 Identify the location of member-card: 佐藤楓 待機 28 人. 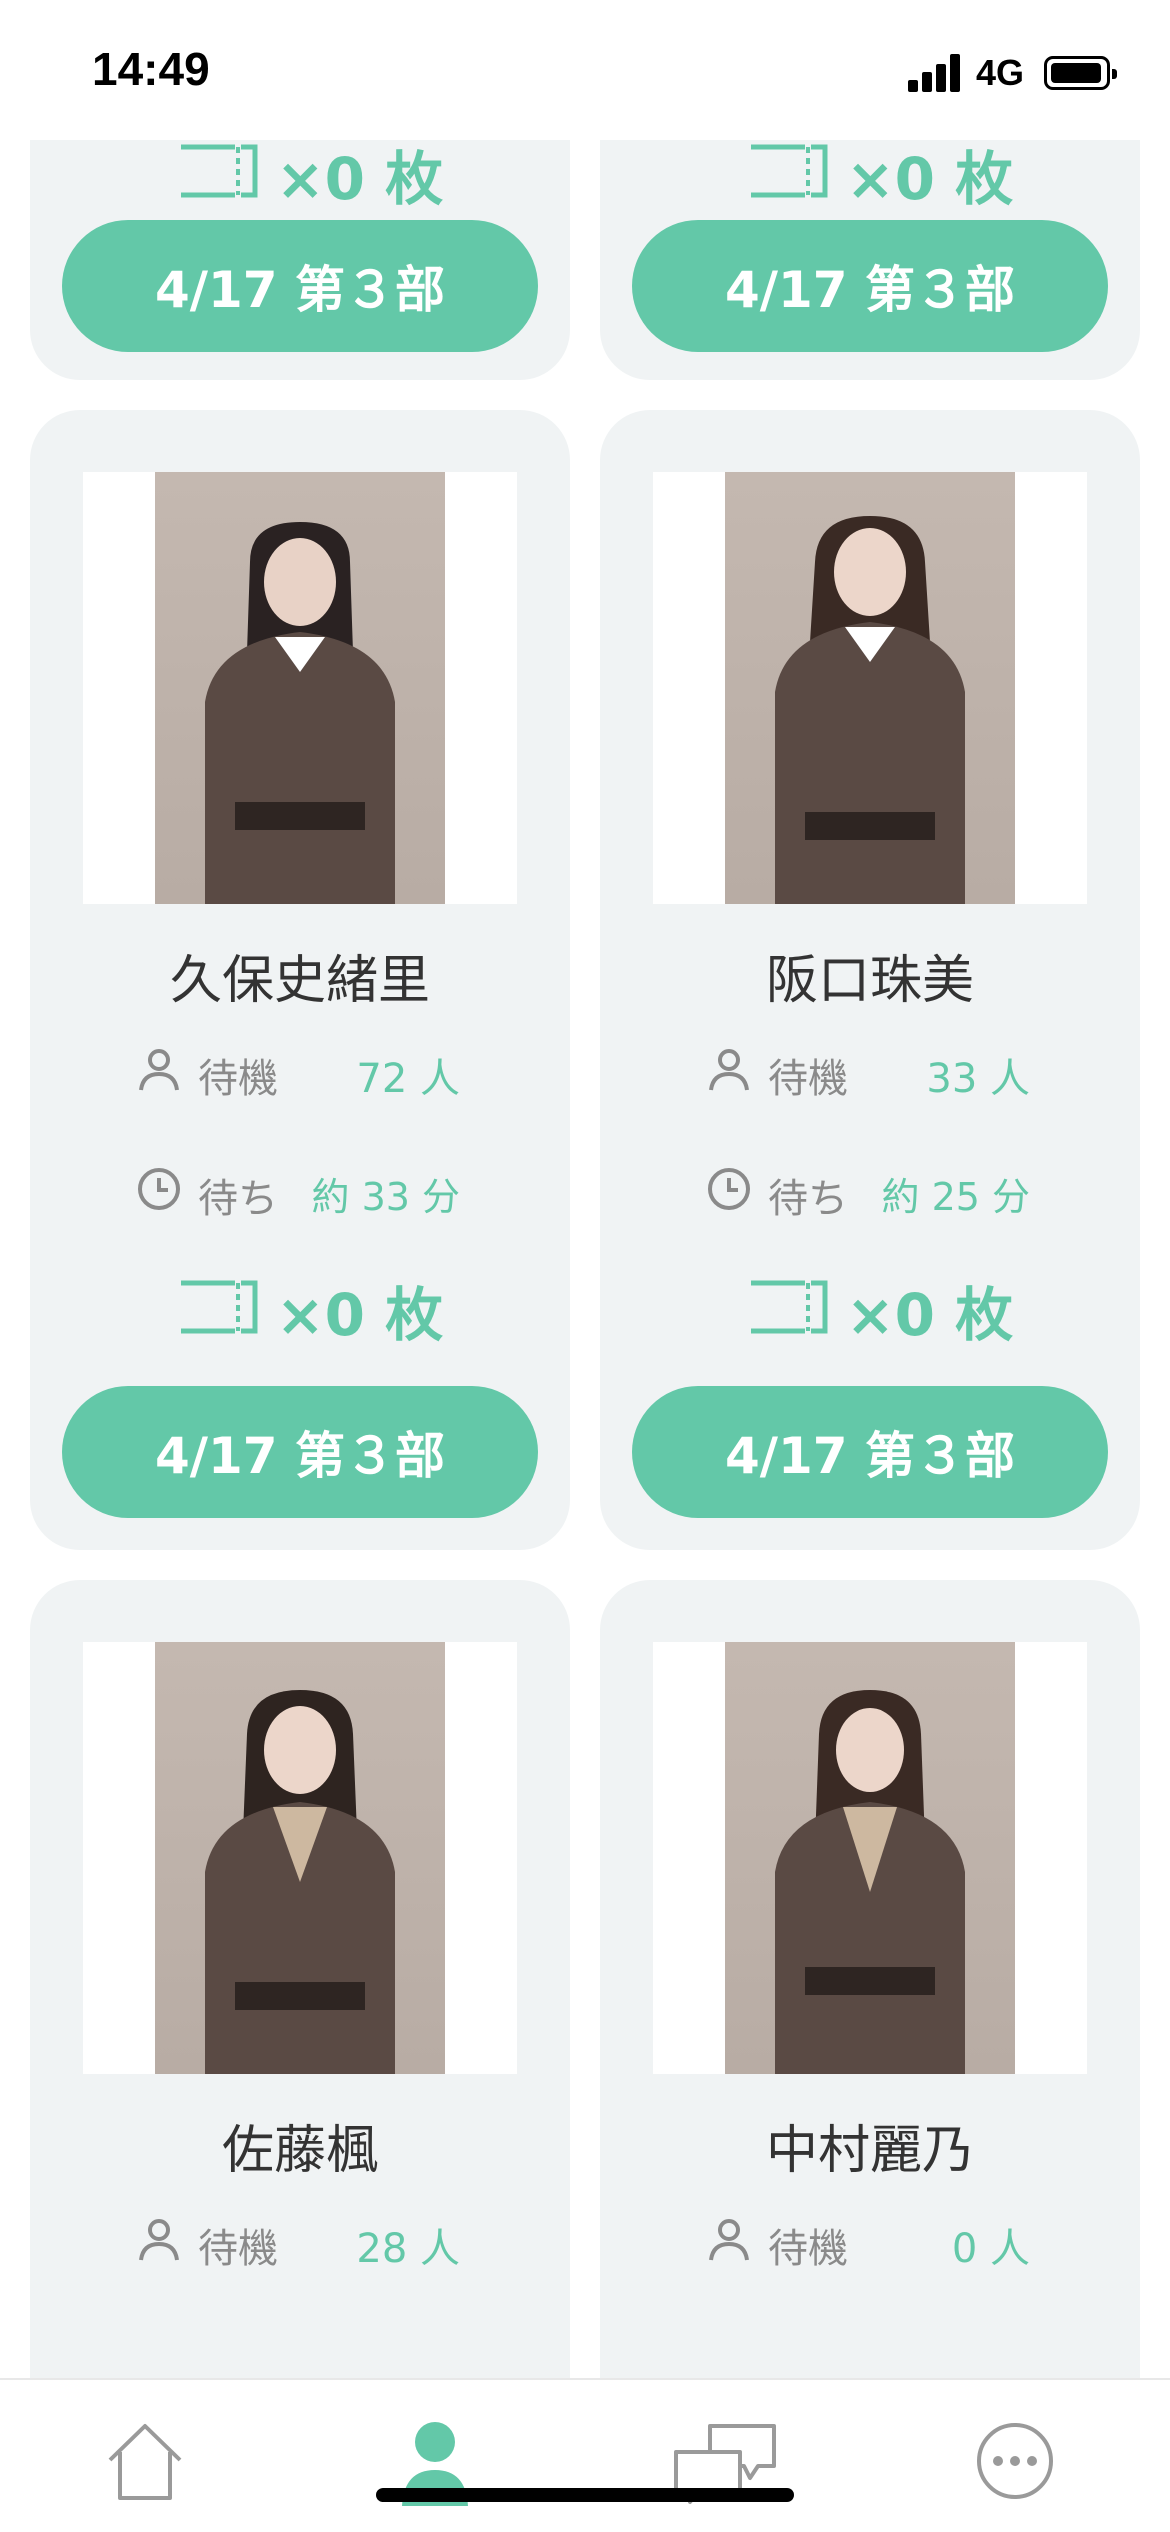
(300, 1980).